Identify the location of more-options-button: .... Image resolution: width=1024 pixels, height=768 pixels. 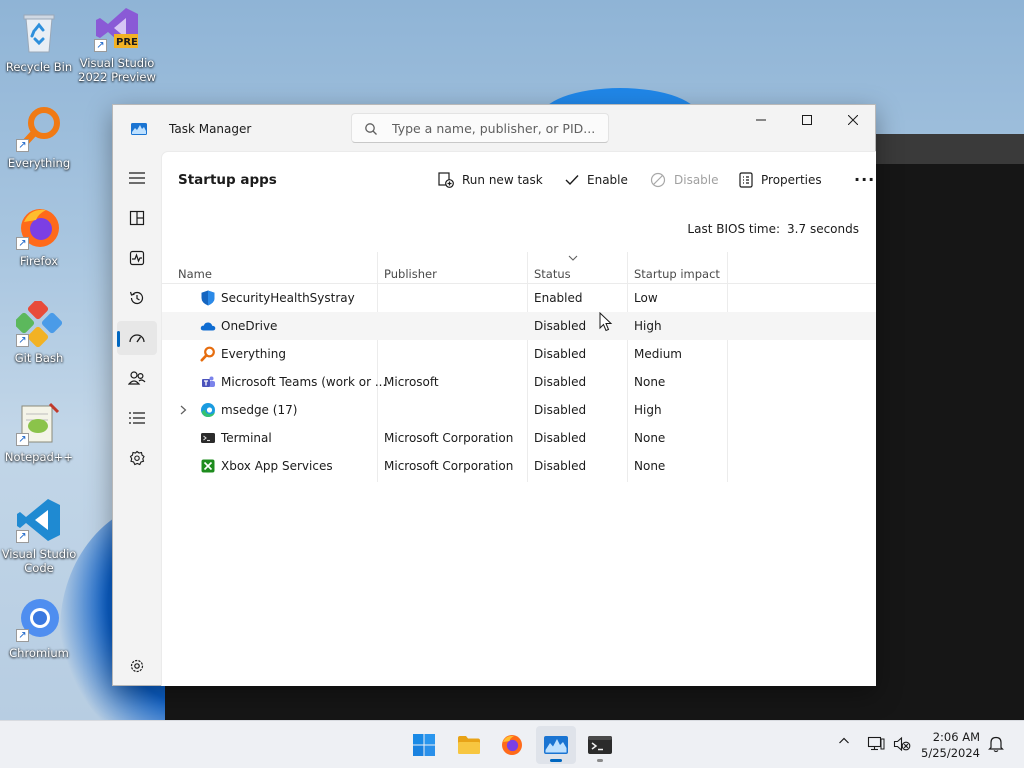
(864, 175).